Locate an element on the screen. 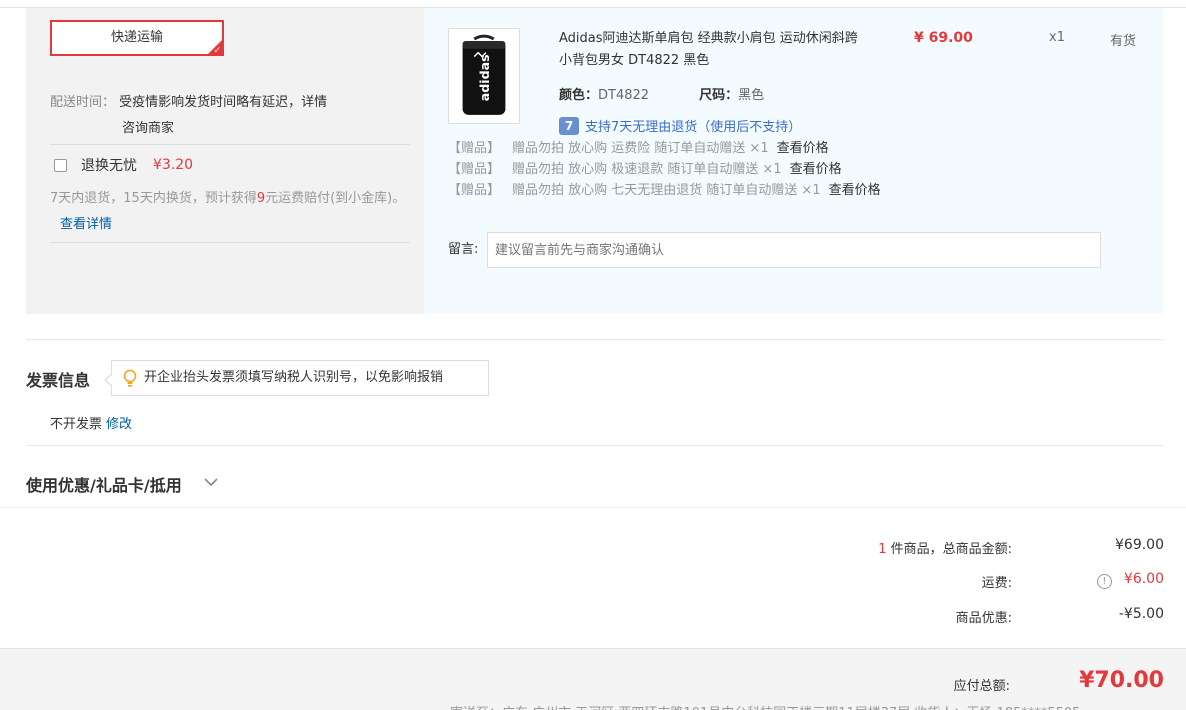 This screenshot has width=1186, height=710. freight-label: 运费: is located at coordinates (996, 583).